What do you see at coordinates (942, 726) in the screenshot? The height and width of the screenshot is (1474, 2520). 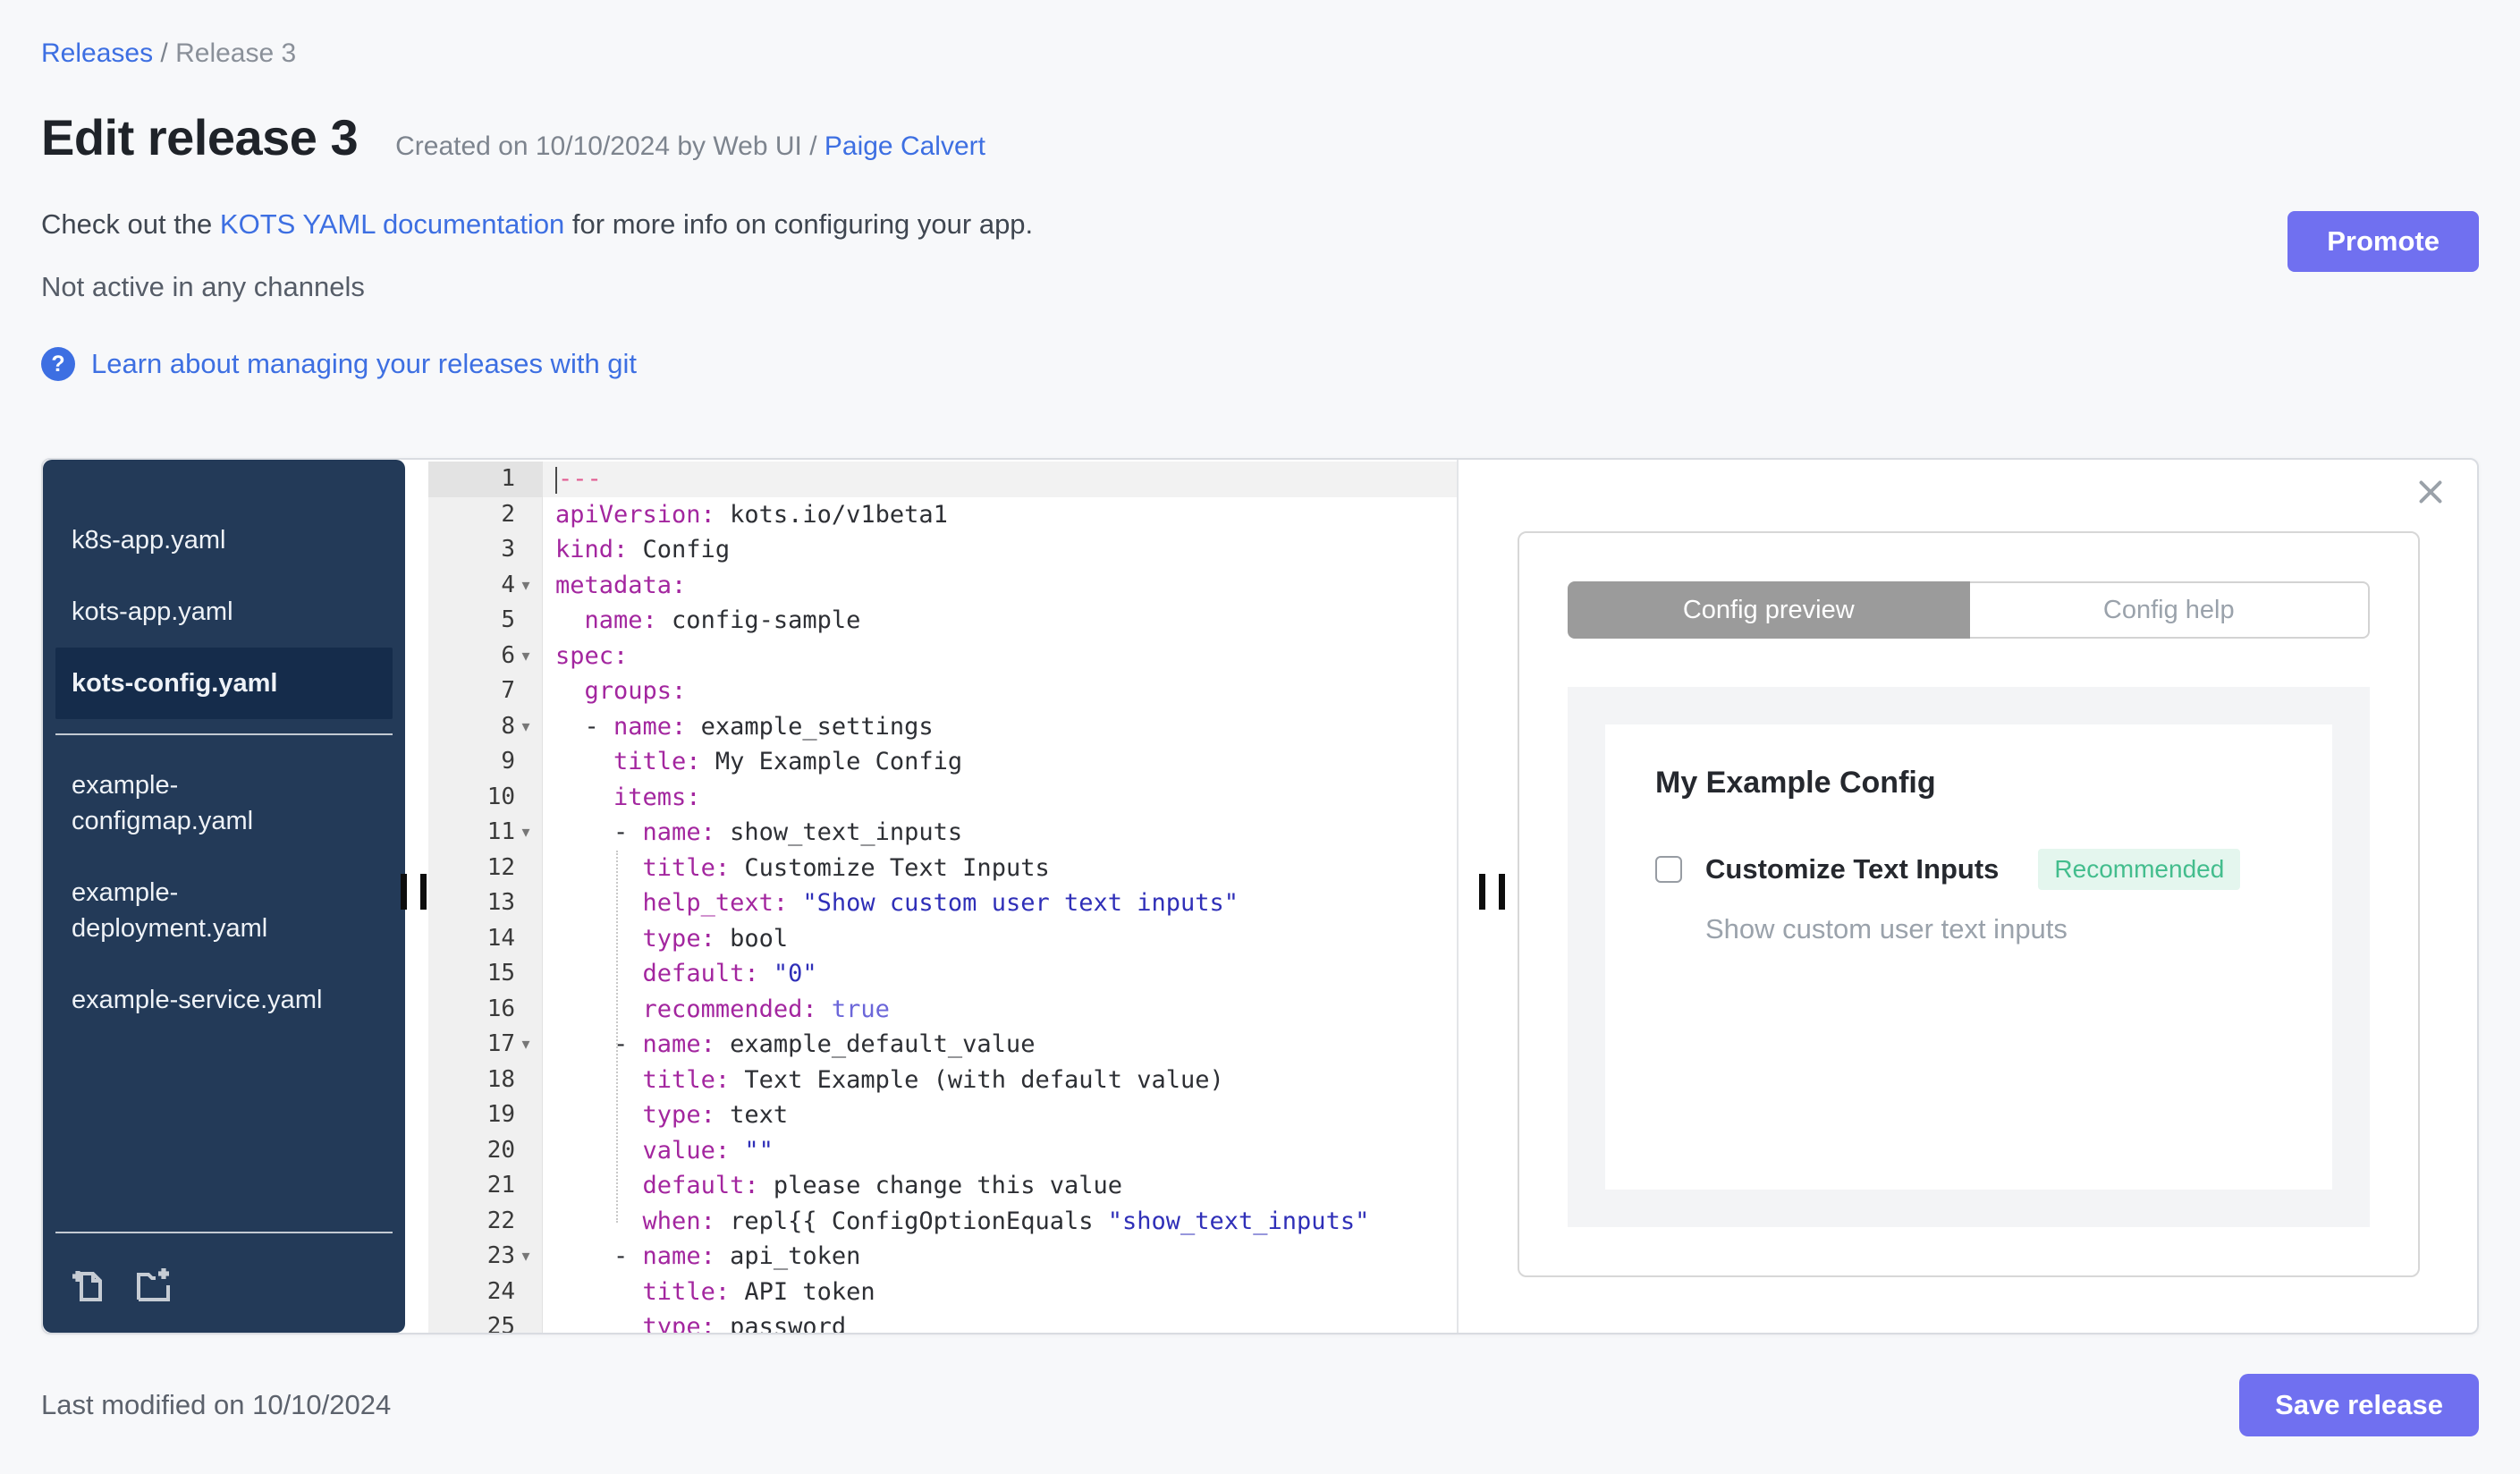 I see `code-line: 8 ▾ - name: example_settings` at bounding box center [942, 726].